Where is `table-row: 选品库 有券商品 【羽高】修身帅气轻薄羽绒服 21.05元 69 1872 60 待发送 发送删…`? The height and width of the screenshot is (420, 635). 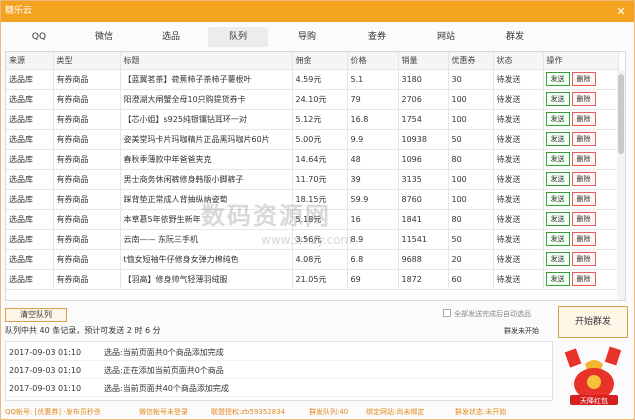 table-row: 选品库 有券商品 【羽高】修身帅气轻薄羽绒服 21.05元 69 1872 60 待发送 发送删… is located at coordinates (312, 279).